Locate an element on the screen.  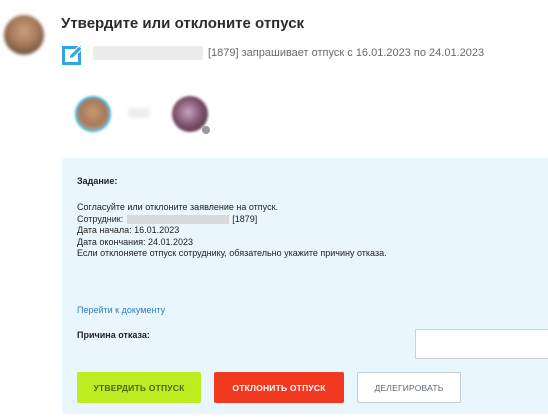
reason-input is located at coordinates (481, 344).